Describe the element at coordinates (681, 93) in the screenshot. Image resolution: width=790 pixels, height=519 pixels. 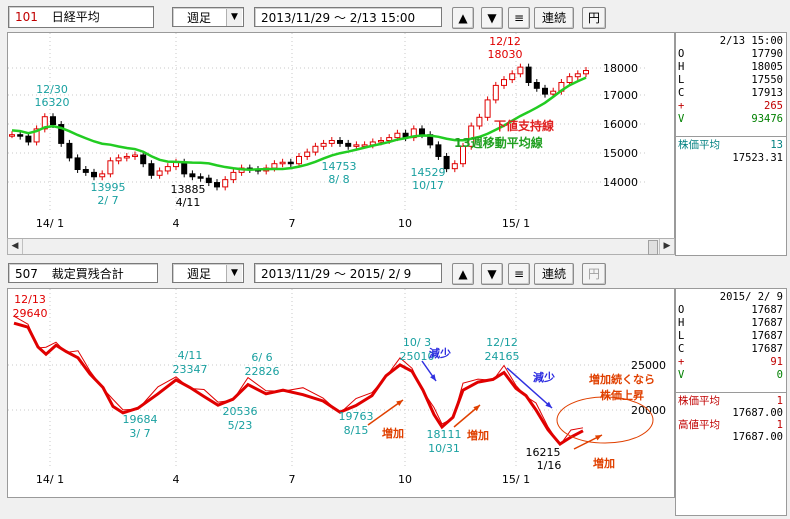
I see `info-key: C` at that location.